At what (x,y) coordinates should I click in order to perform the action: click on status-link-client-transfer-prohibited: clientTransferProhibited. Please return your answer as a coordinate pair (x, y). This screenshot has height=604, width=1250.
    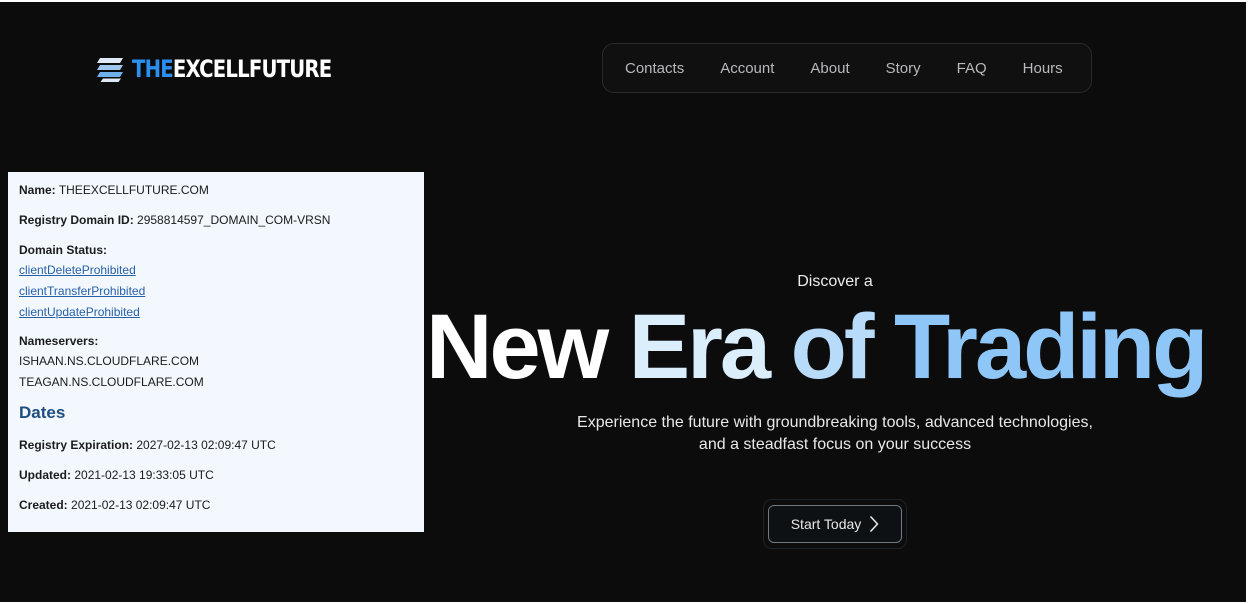
    Looking at the image, I should click on (82, 291).